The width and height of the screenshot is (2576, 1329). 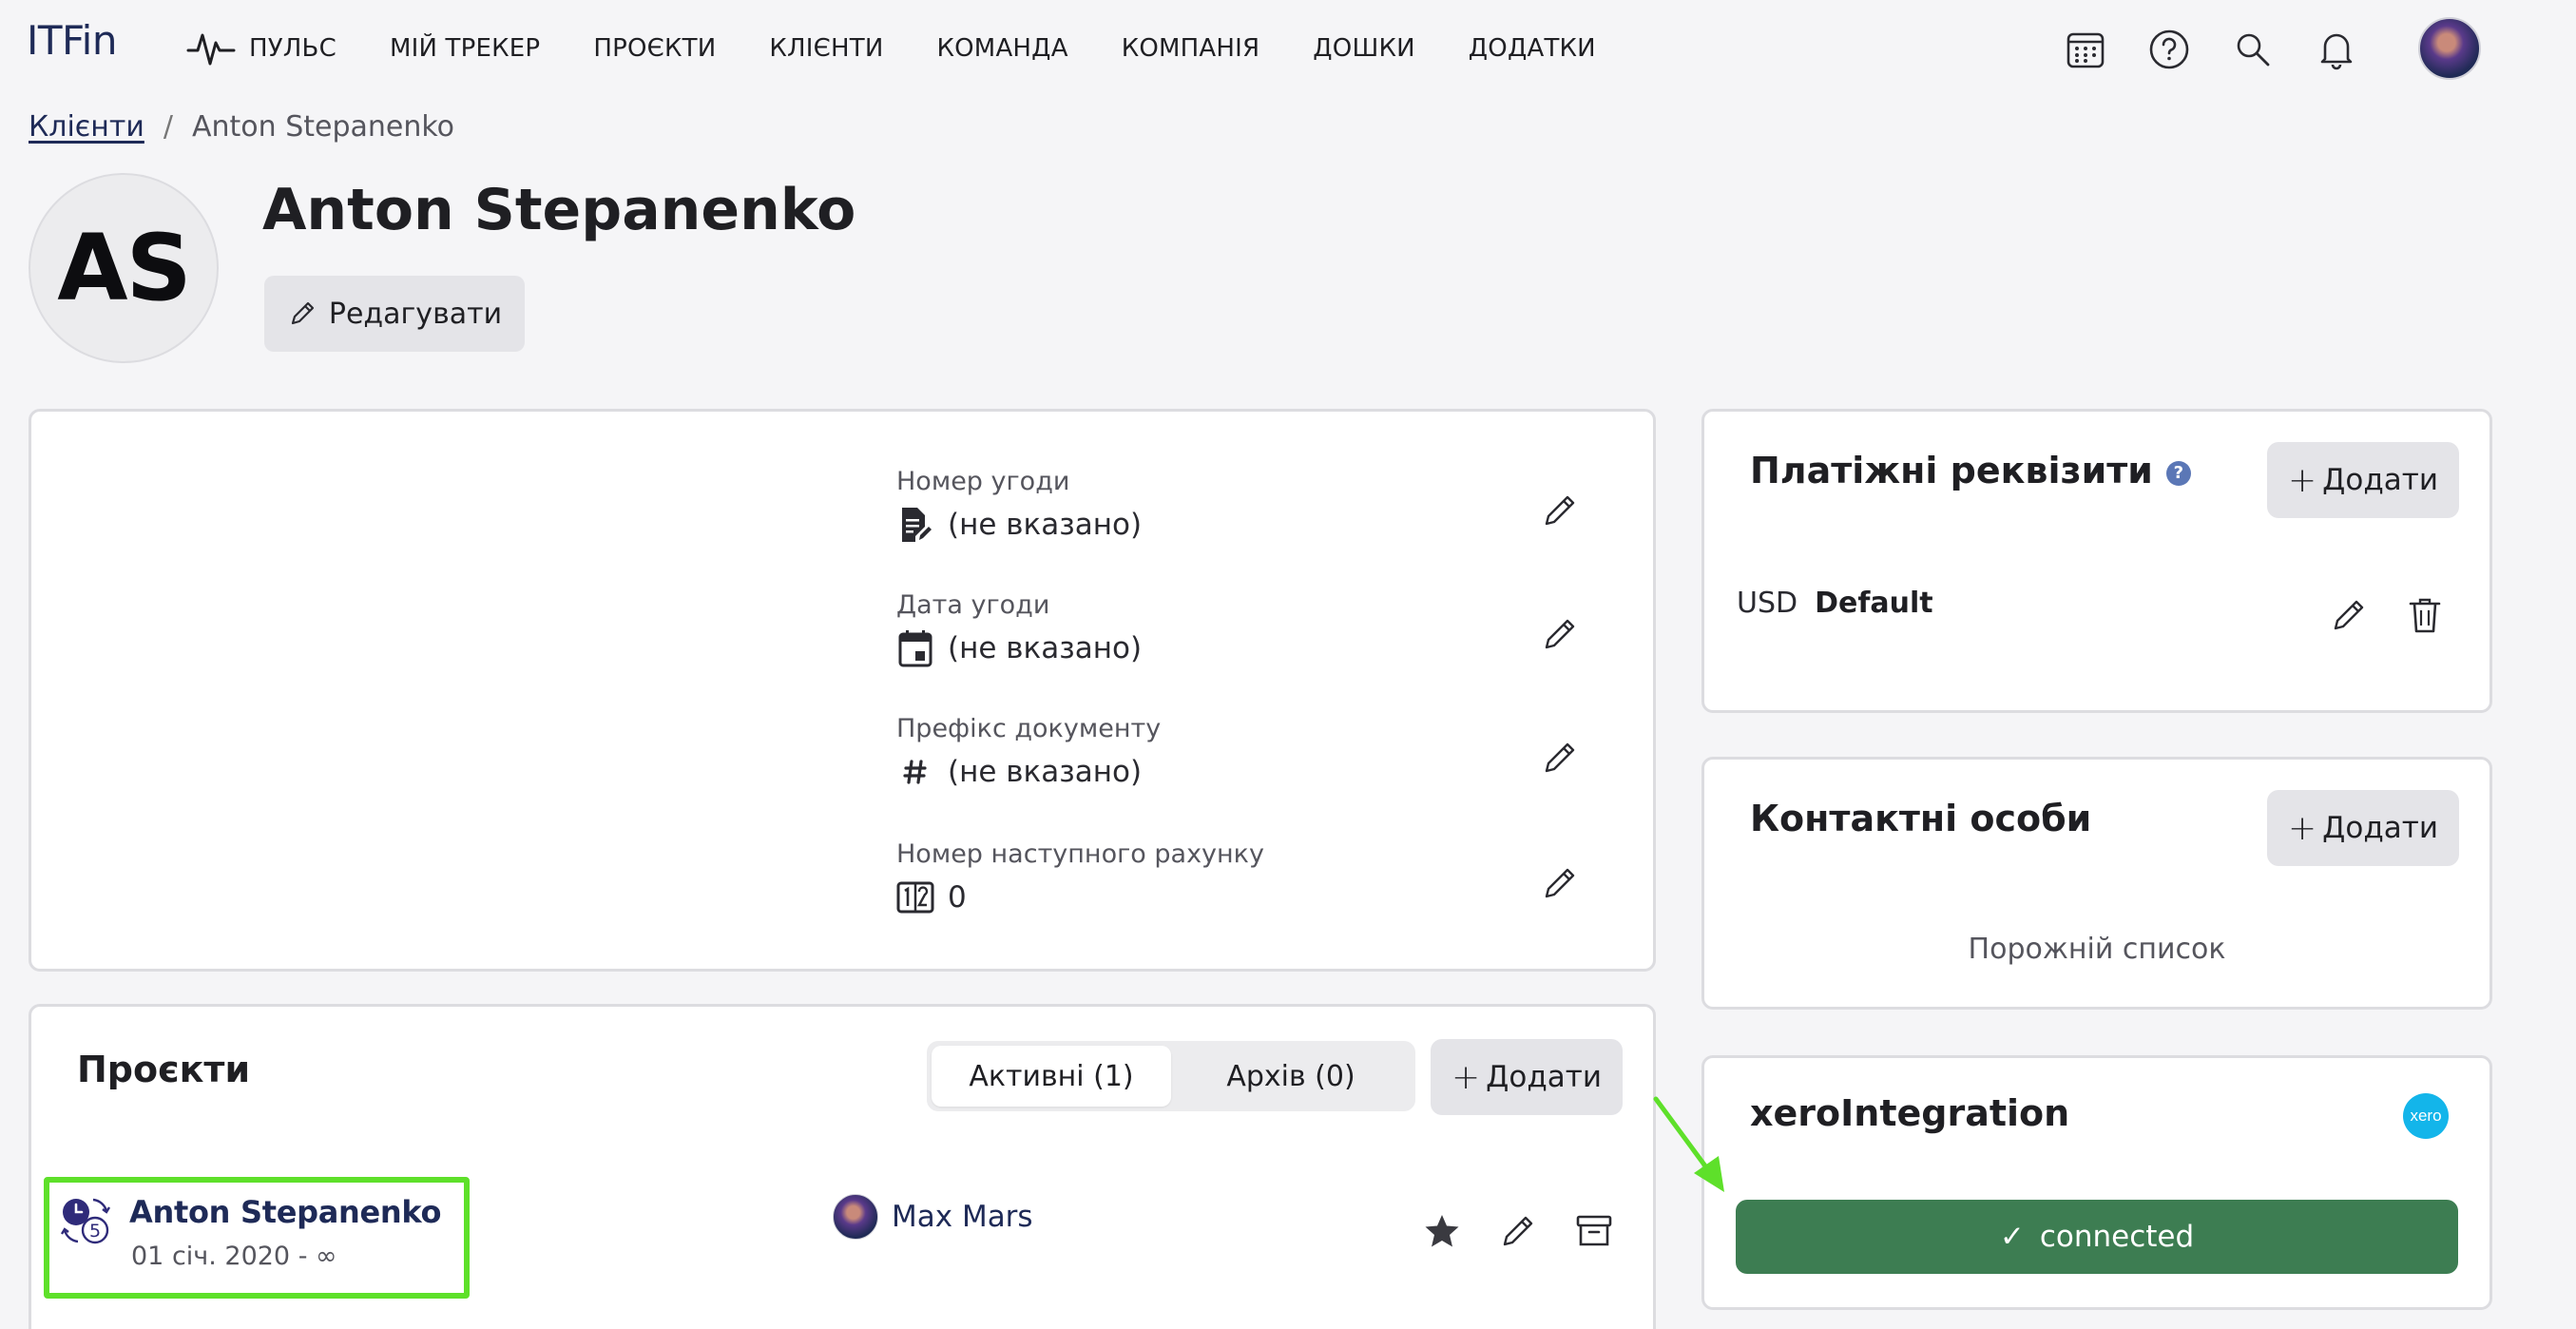 I want to click on hash-icon, so click(x=915, y=772).